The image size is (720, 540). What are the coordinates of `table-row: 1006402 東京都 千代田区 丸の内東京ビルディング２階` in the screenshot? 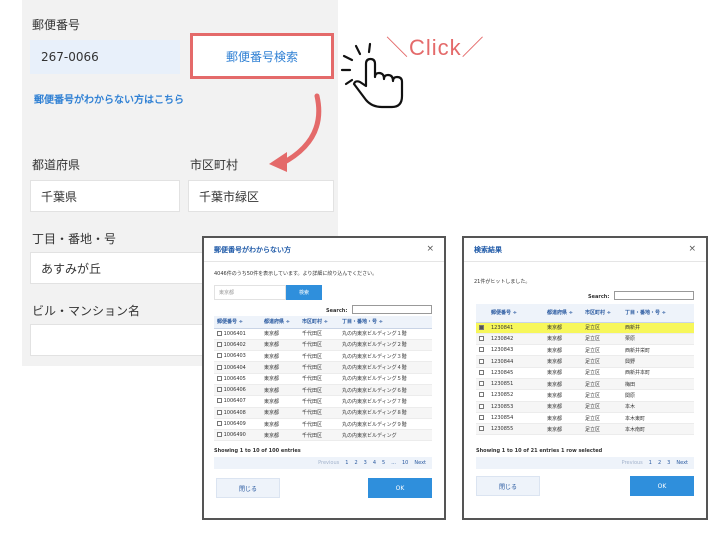 It's located at (323, 345).